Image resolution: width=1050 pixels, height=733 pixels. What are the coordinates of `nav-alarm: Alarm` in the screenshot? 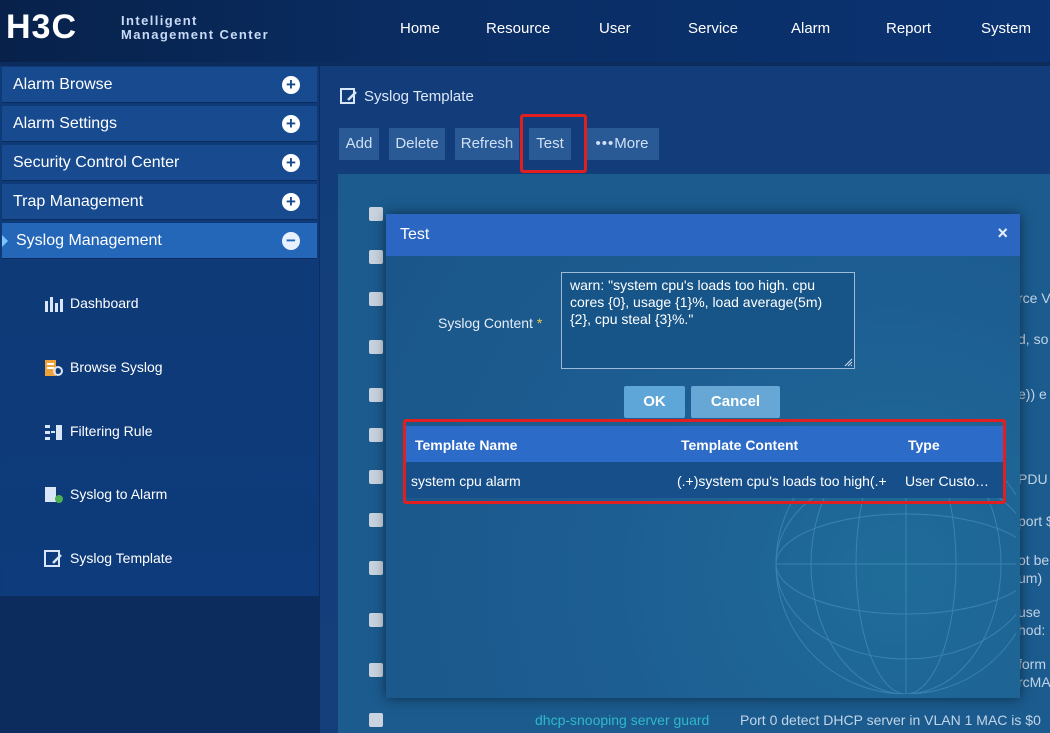 It's located at (810, 28).